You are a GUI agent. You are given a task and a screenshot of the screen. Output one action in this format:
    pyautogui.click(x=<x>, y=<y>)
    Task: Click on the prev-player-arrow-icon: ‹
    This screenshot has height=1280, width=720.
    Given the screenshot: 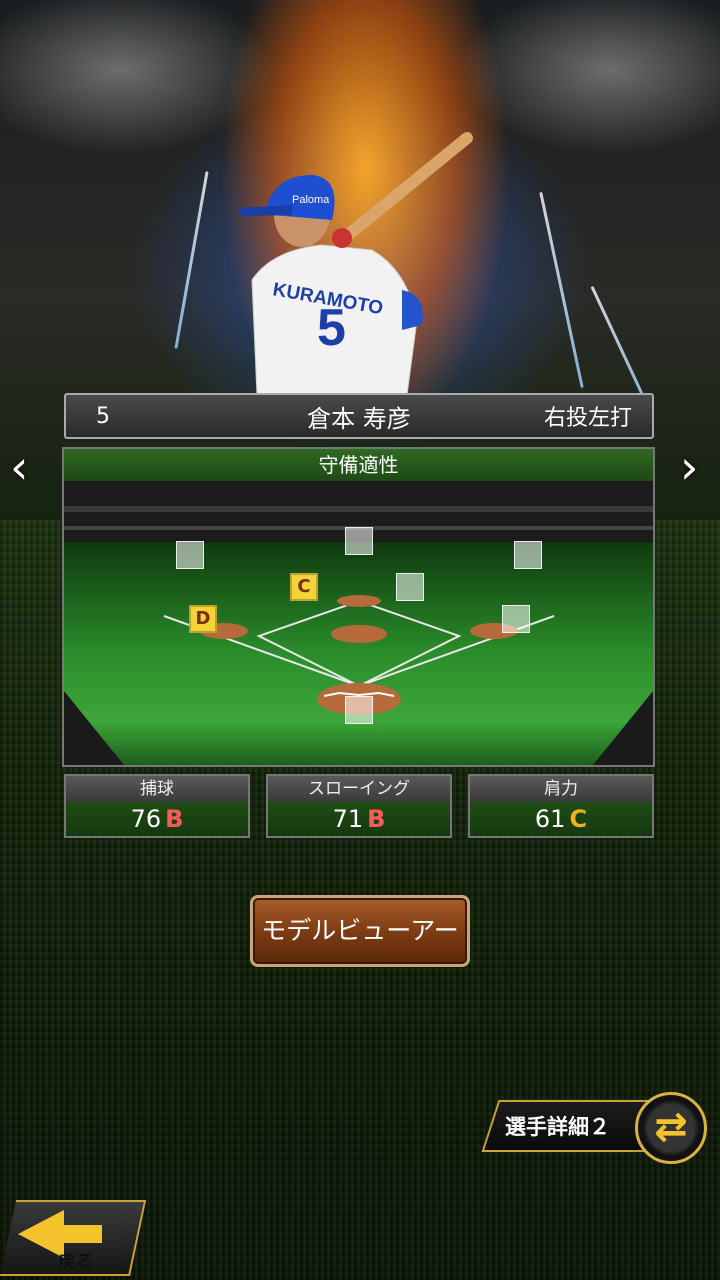 What is the action you would take?
    pyautogui.click(x=19, y=467)
    